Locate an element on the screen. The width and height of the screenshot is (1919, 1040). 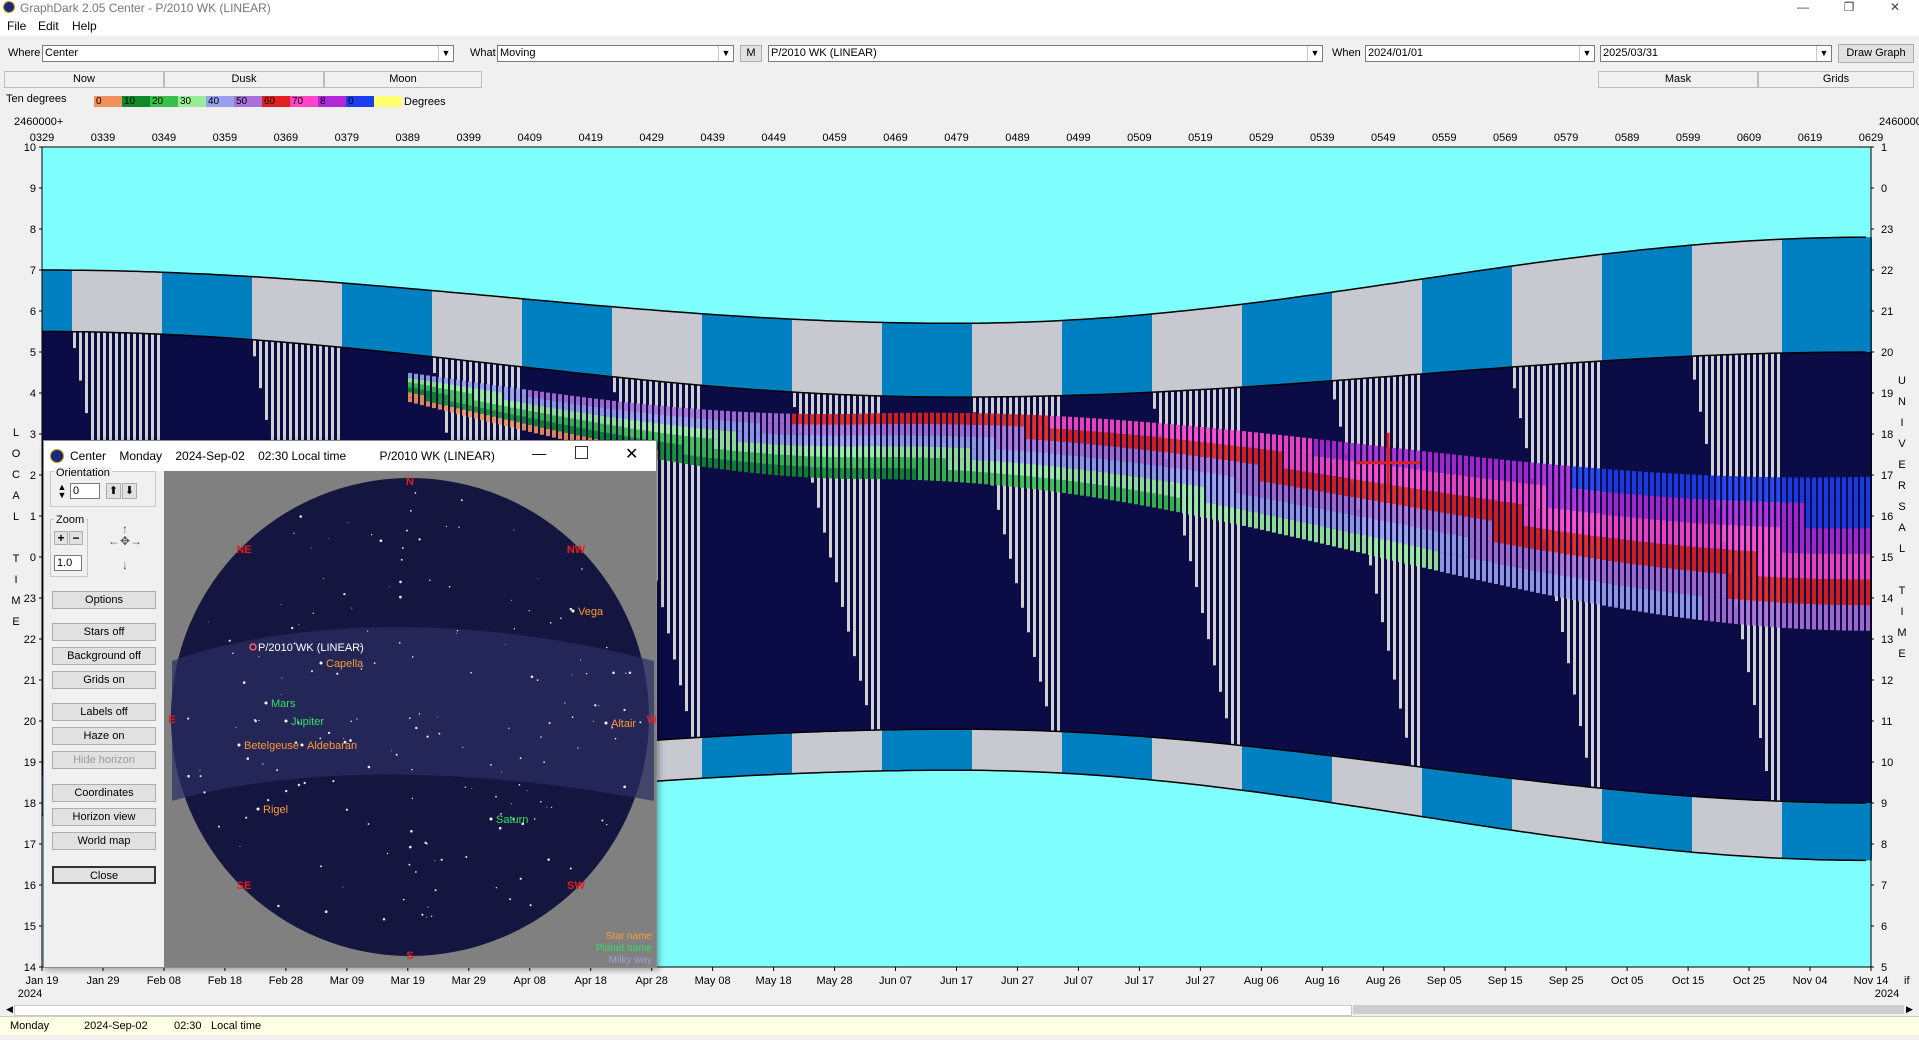
menu-edit: Edit is located at coordinates (48, 26).